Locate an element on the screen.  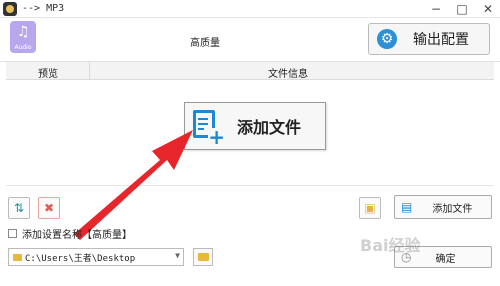
add-setting-name-checkbox is located at coordinates (12, 233).